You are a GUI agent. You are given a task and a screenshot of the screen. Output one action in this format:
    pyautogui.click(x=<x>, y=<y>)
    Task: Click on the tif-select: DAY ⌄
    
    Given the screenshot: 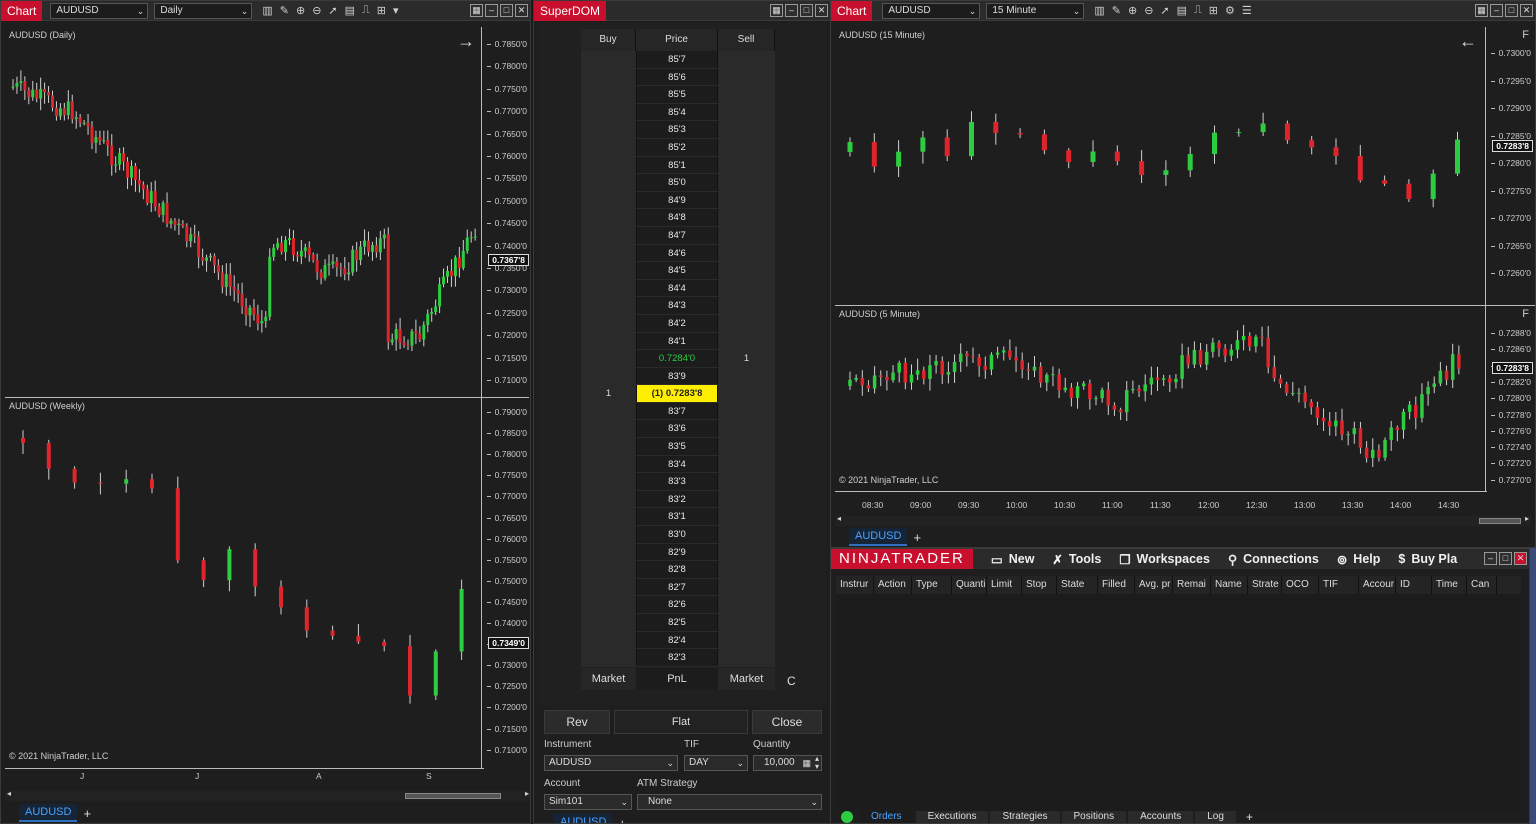 What is the action you would take?
    pyautogui.click(x=716, y=763)
    